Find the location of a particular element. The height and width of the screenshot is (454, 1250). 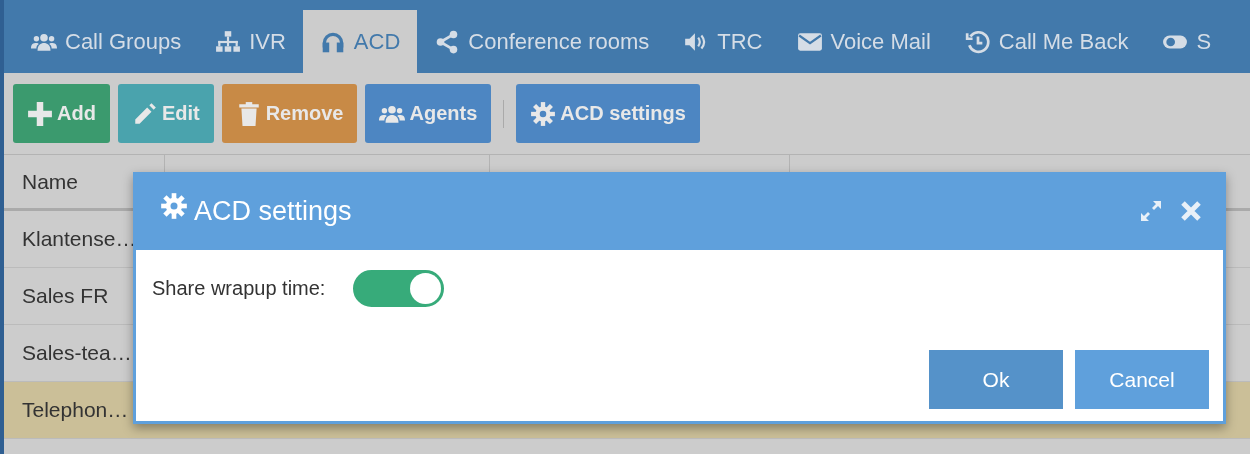

tab: S is located at coordinates (1187, 41).